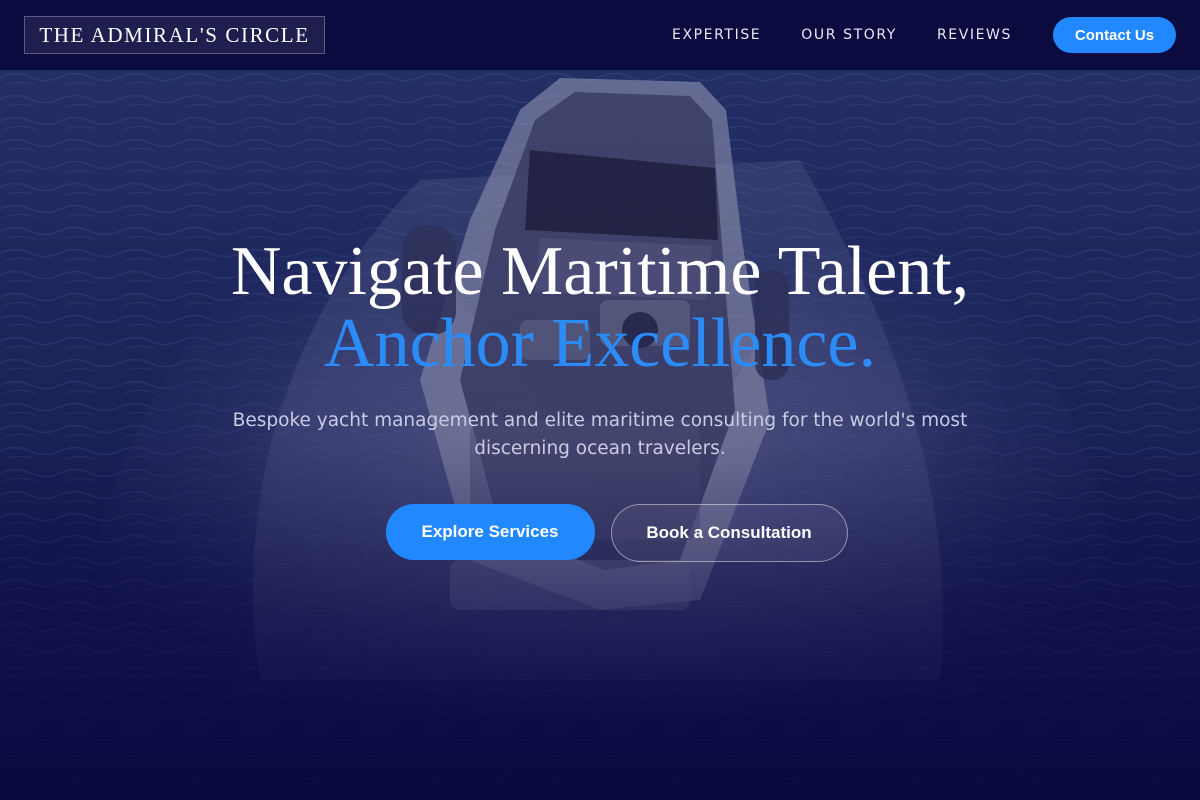  Describe the element at coordinates (974, 35) in the screenshot. I see `nav-link-reviews: REVIEWS` at that location.